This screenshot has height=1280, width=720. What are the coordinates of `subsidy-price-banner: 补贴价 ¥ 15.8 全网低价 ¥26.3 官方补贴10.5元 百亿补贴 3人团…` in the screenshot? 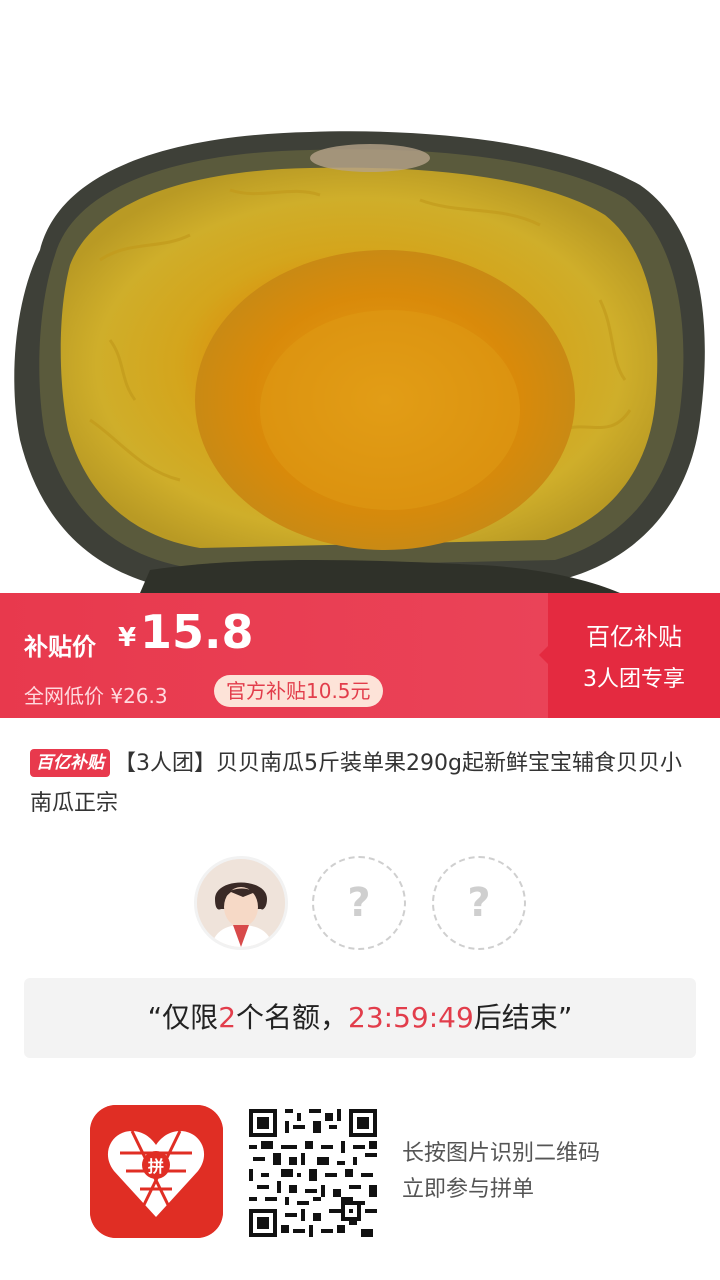 It's located at (360, 655).